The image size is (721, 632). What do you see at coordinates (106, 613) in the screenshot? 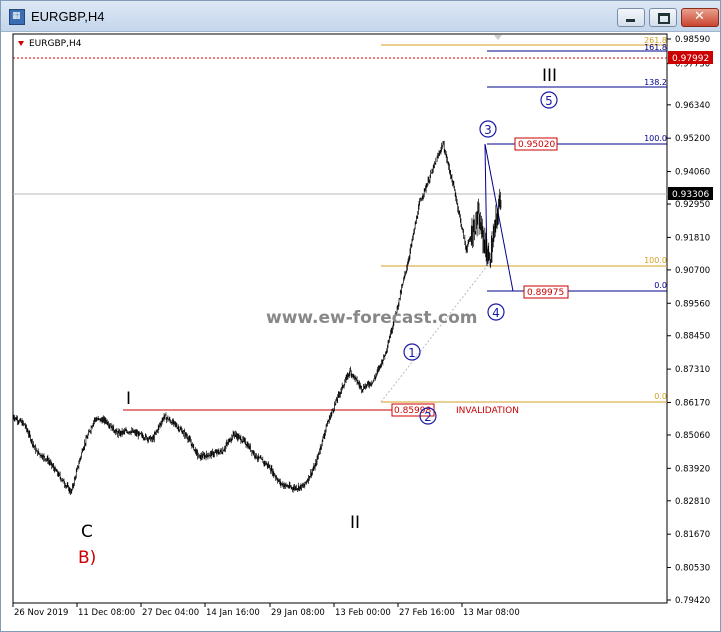
I see `x-tick-label: 11 Dec 08:00` at bounding box center [106, 613].